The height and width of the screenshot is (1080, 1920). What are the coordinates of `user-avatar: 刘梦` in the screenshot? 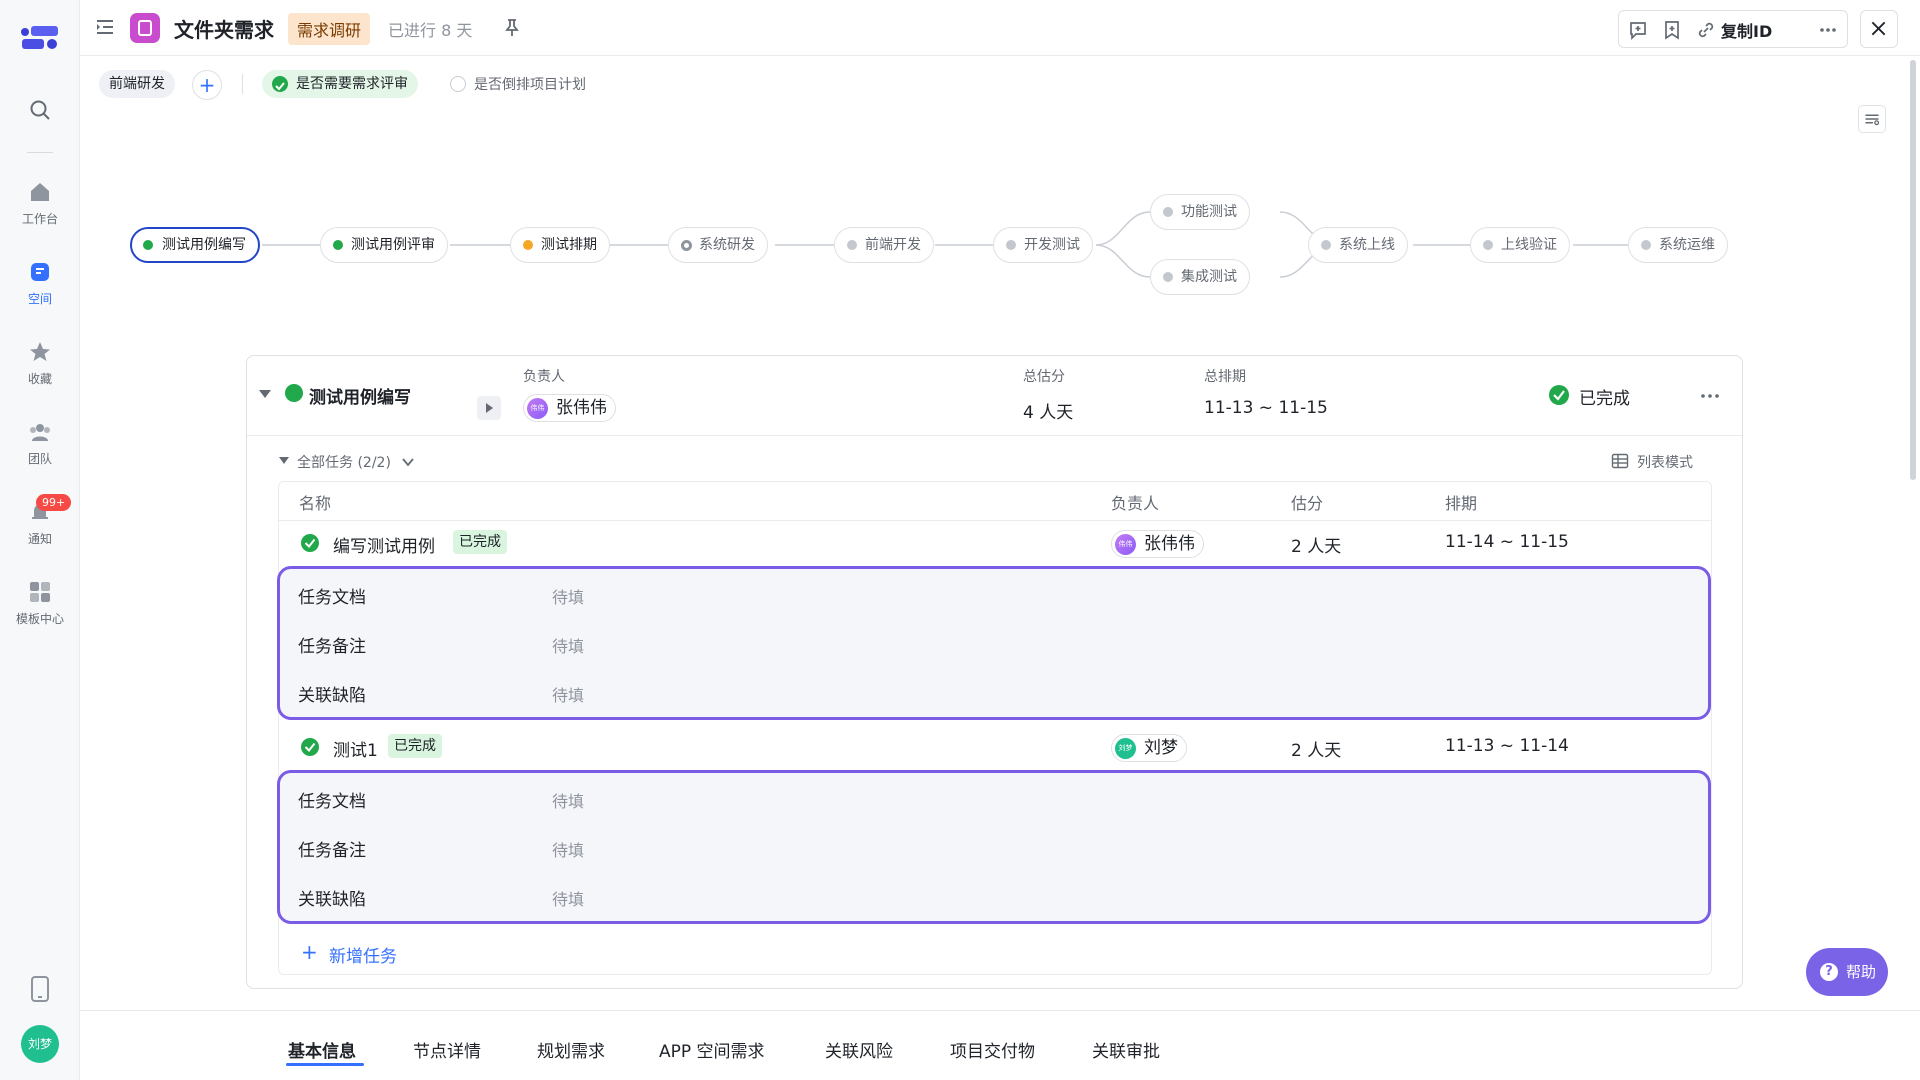 It's located at (40, 1044).